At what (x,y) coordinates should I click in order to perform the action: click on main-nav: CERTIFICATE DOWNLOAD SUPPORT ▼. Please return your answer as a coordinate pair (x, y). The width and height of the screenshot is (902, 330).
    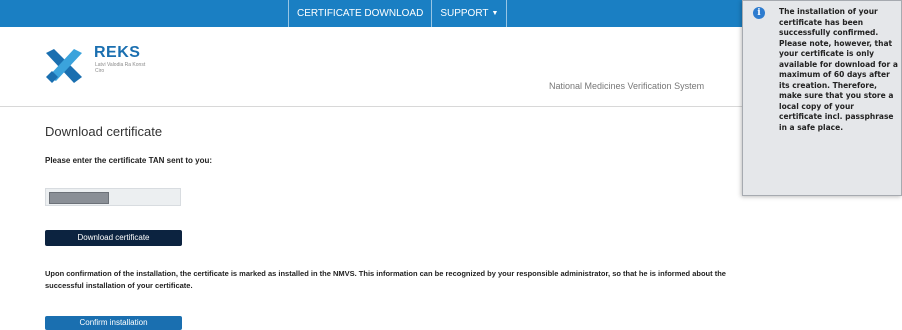
    Looking at the image, I should click on (398, 13).